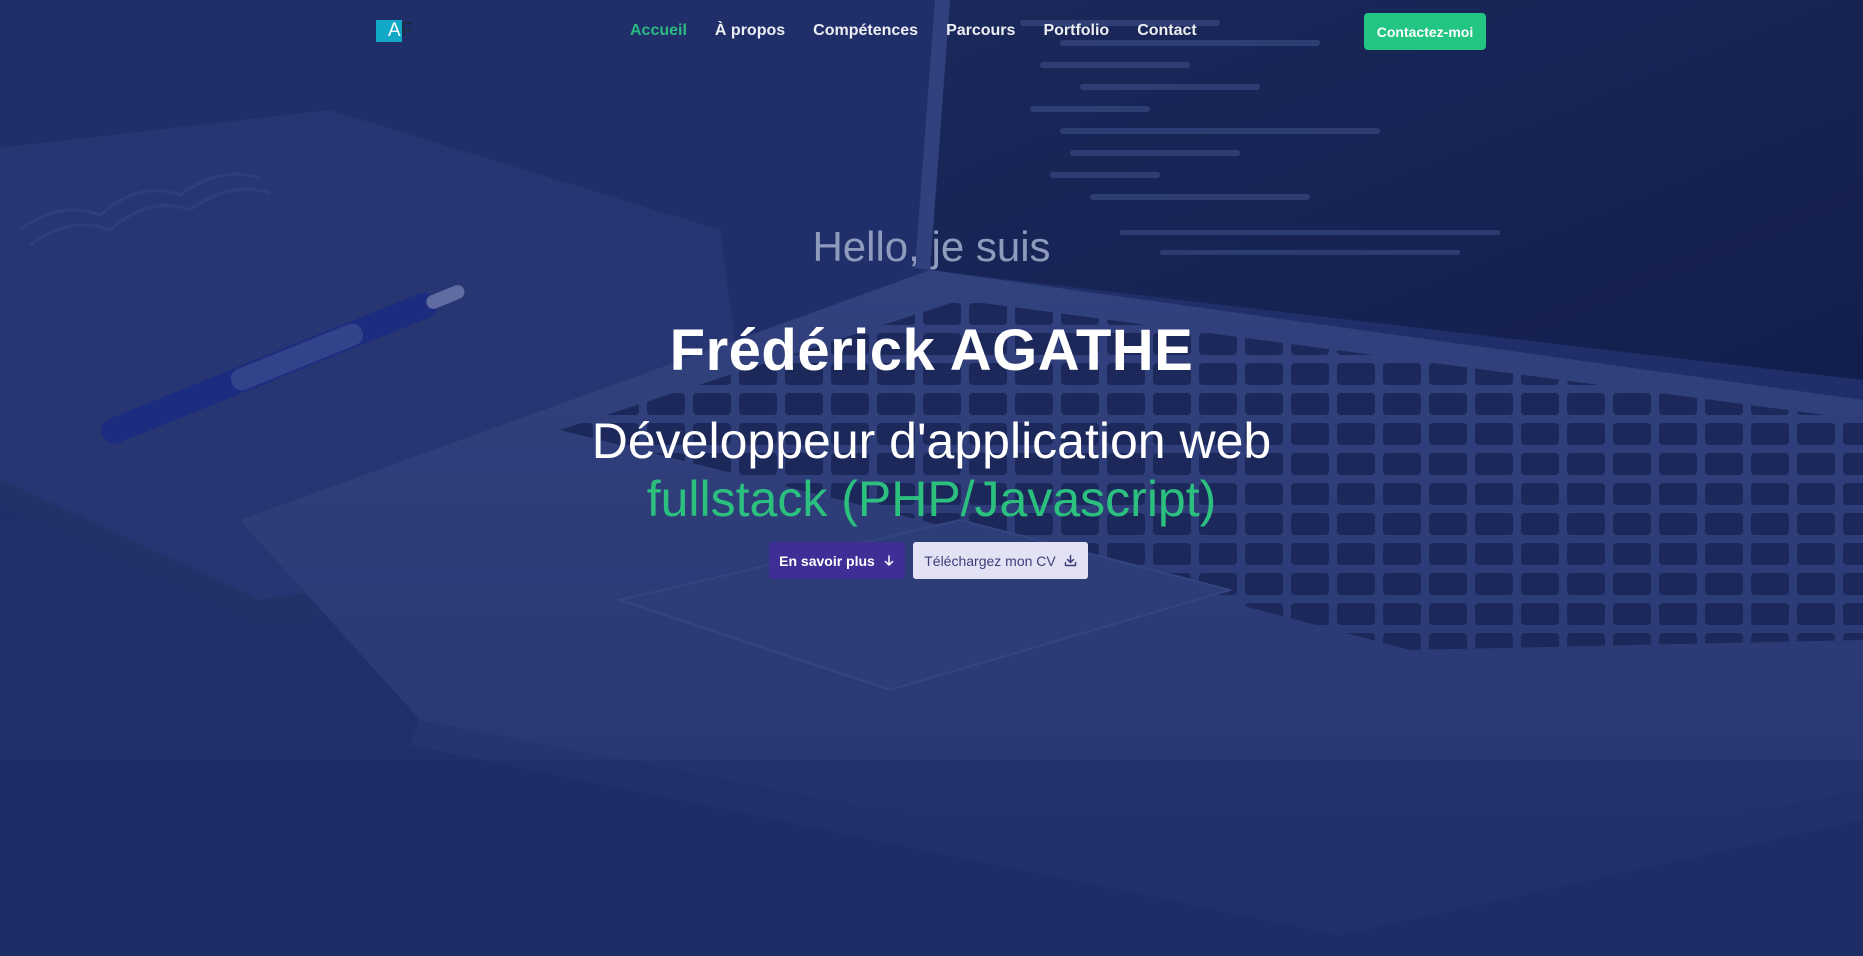 Image resolution: width=1863 pixels, height=956 pixels. I want to click on hero-role: Développeur d'application web, so click(931, 441).